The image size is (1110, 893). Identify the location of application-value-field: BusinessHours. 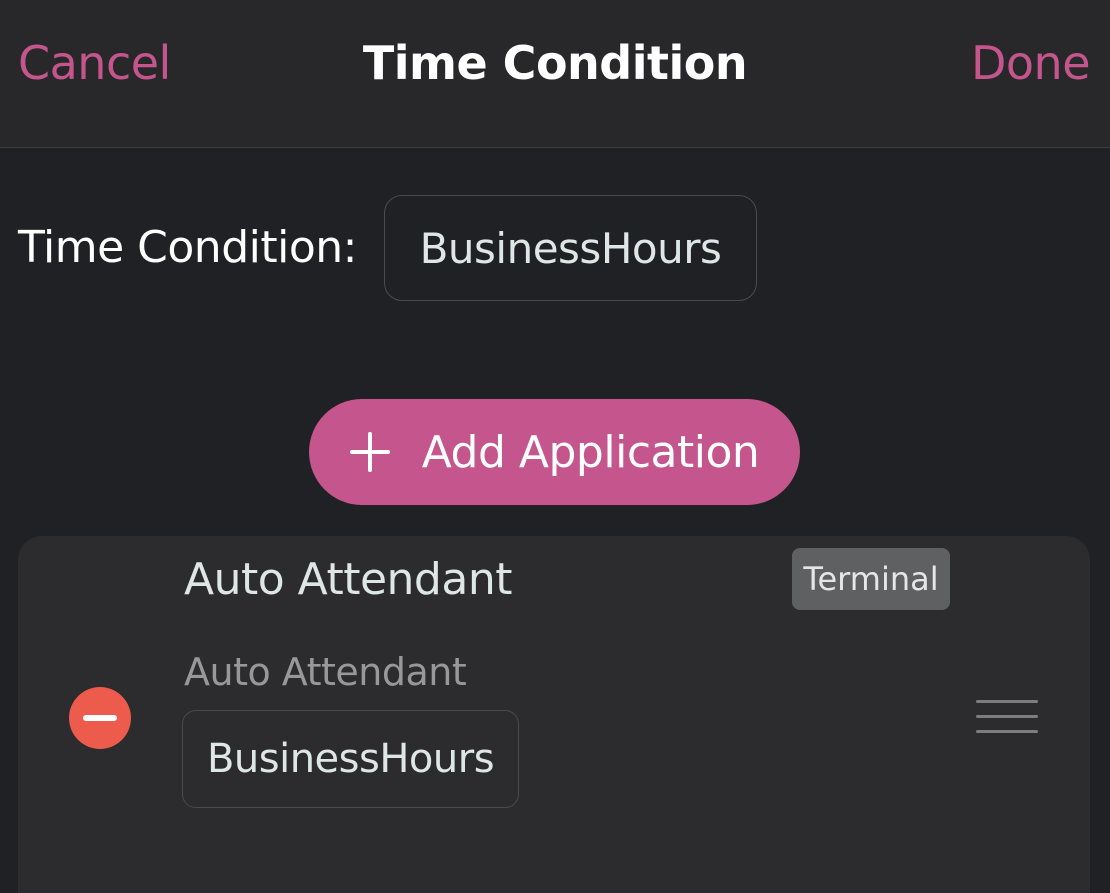
(350, 759).